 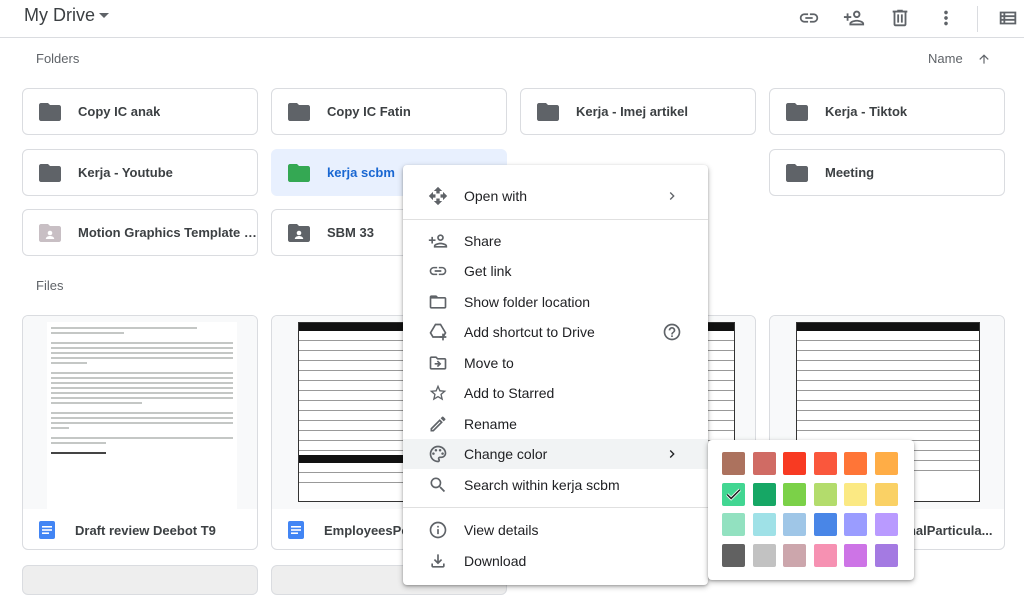 I want to click on sort-control: Name, so click(x=959, y=58).